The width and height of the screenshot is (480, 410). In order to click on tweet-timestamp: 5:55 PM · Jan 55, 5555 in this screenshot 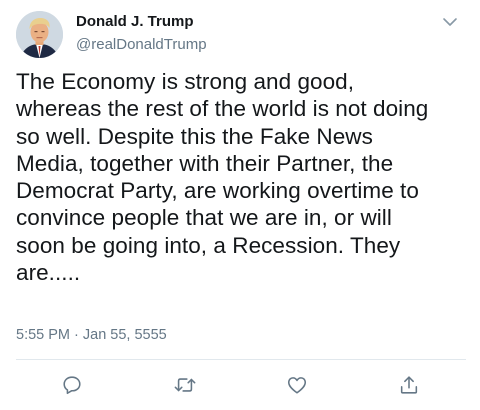, I will do `click(91, 335)`.